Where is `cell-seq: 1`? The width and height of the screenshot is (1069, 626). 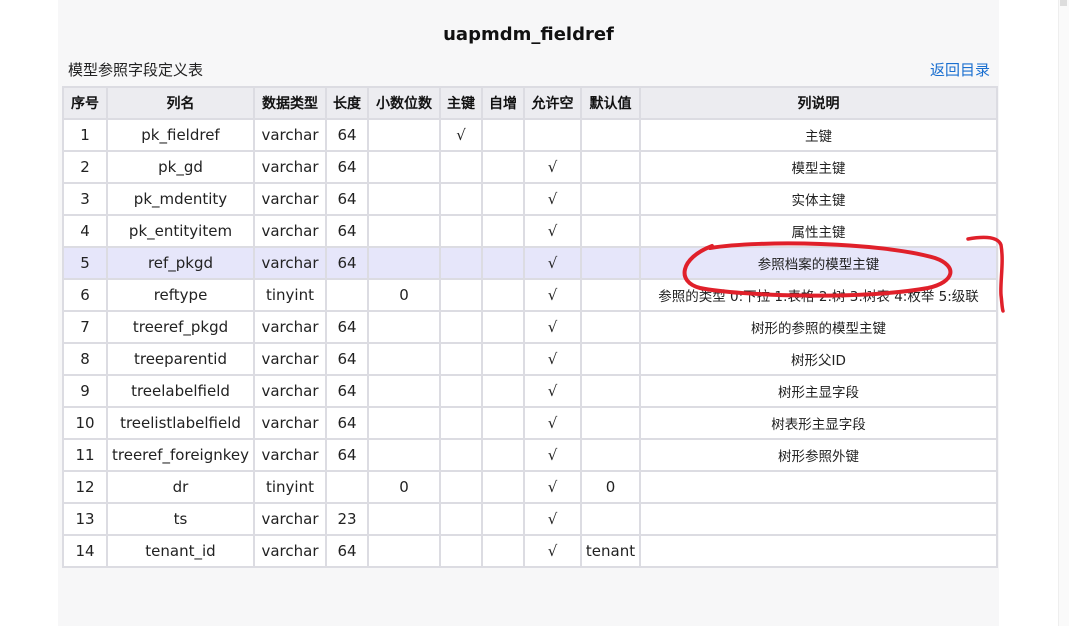 cell-seq: 1 is located at coordinates (85, 135).